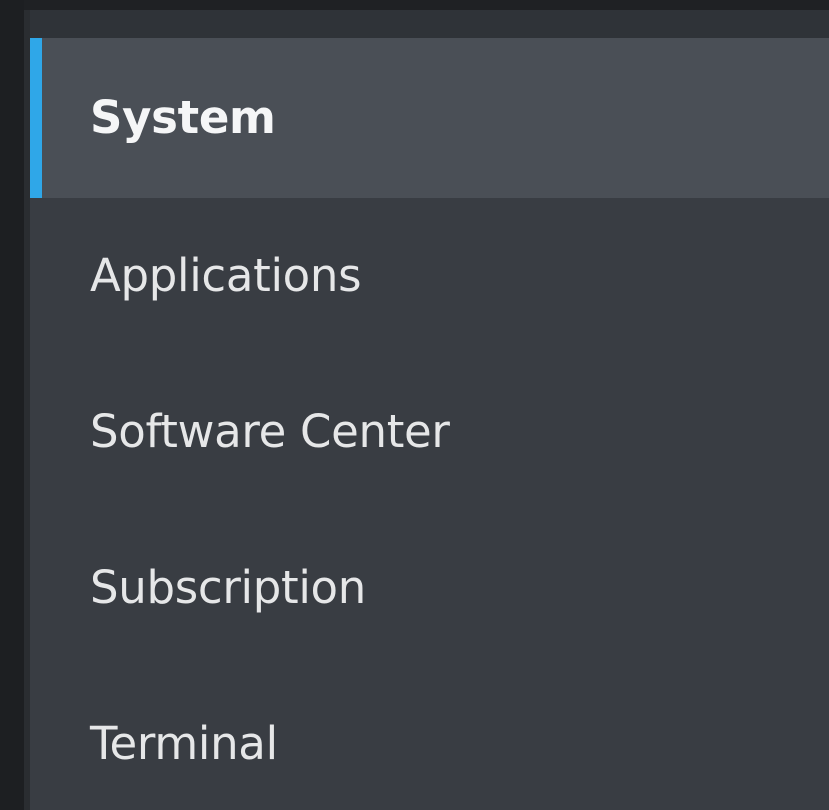 The height and width of the screenshot is (810, 829). I want to click on sidebar-item-label: System, so click(183, 117).